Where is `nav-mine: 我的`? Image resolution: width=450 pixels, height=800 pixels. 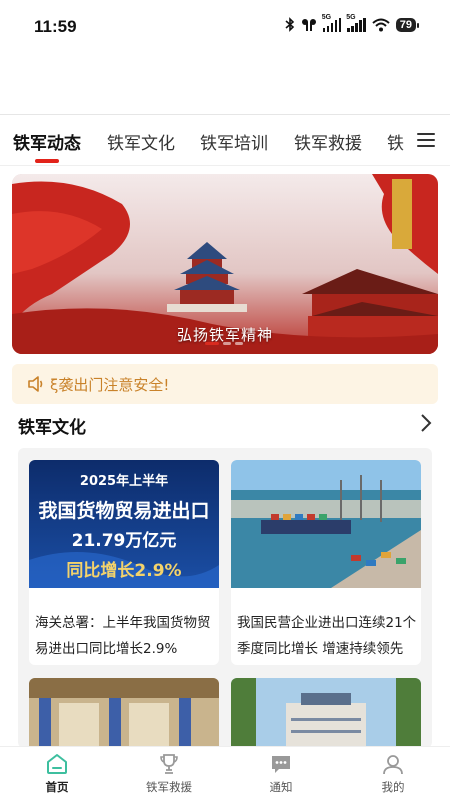 nav-mine: 我的 is located at coordinates (393, 773).